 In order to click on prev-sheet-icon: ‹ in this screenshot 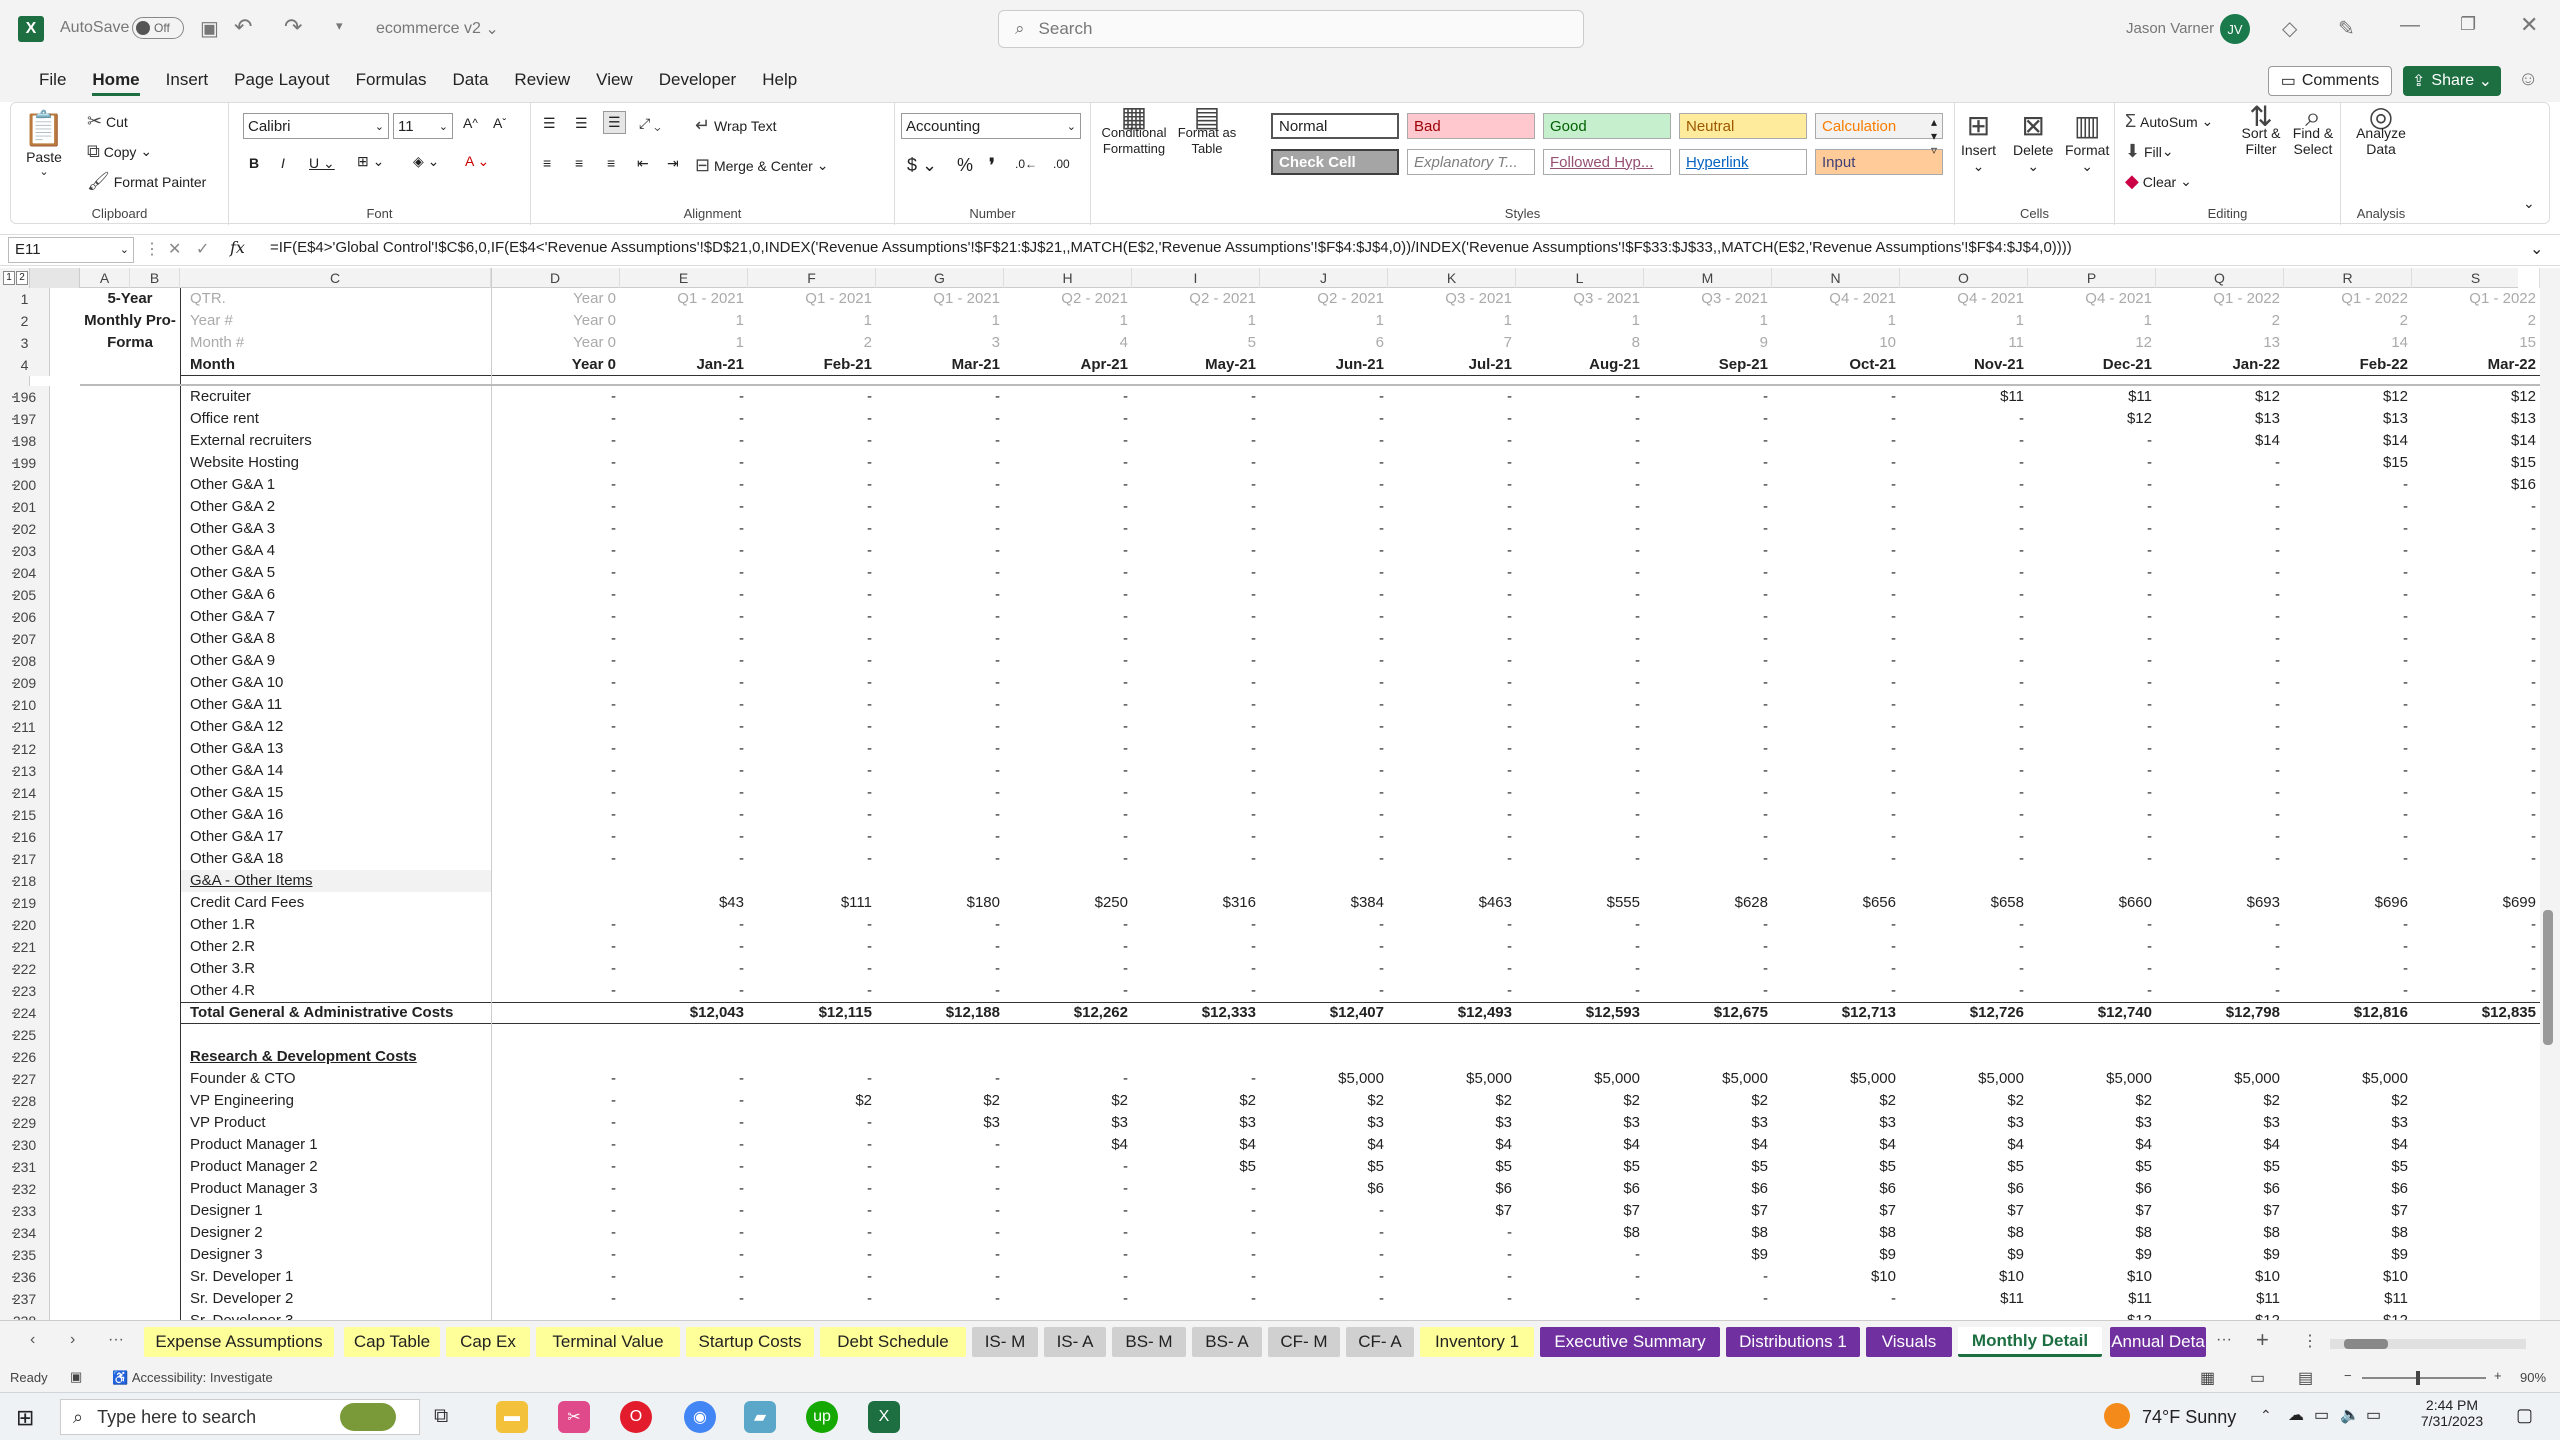, I will do `click(32, 1340)`.